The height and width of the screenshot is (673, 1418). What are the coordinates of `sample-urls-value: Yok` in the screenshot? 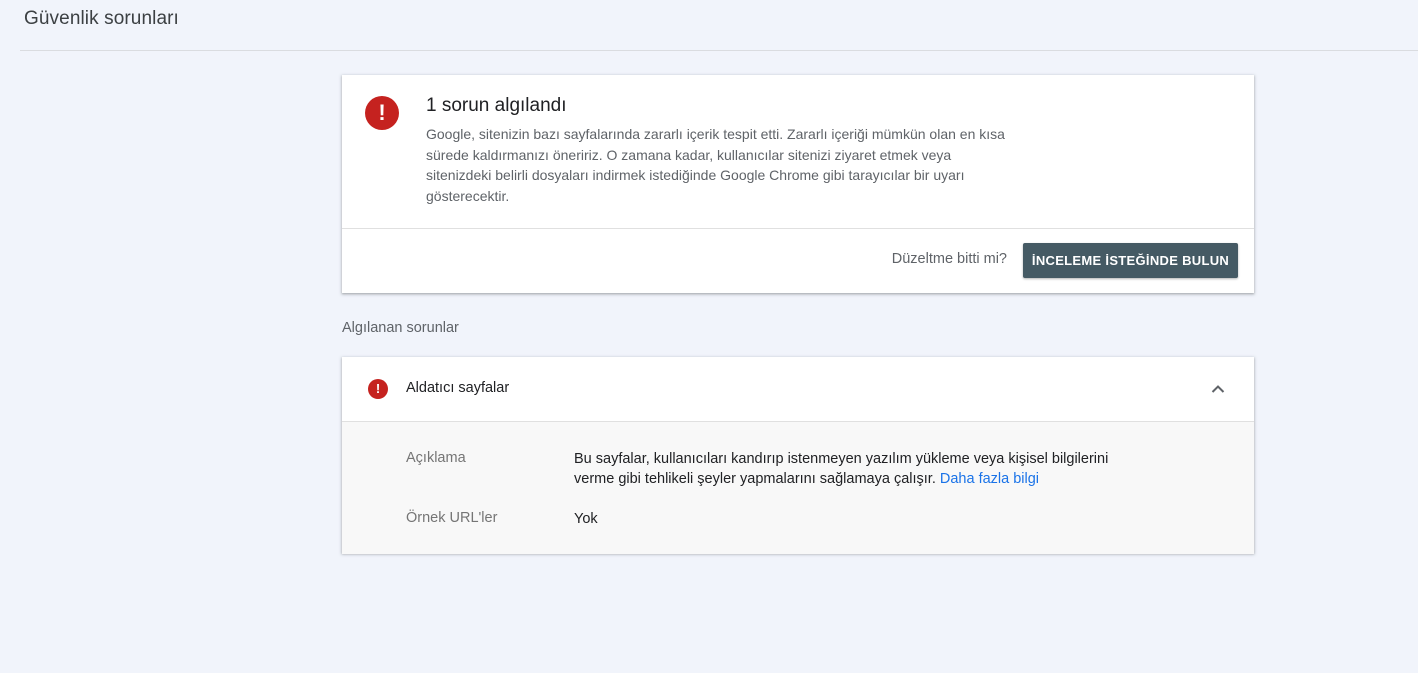 It's located at (586, 519).